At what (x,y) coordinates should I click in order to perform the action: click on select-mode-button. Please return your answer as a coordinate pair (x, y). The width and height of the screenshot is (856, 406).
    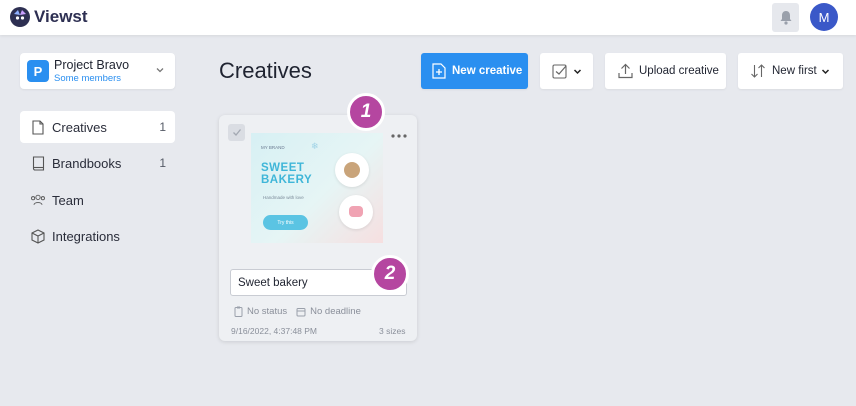
    Looking at the image, I should click on (566, 71).